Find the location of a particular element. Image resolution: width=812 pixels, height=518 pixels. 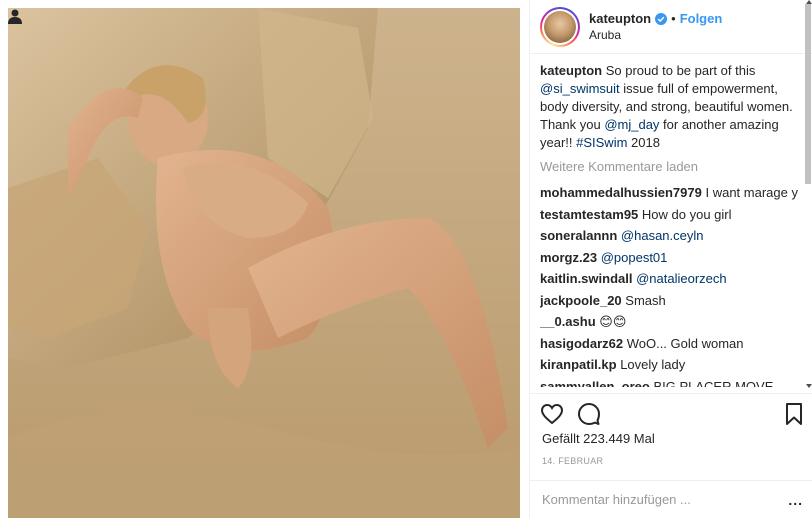

load-more-comments-button: Weitere Kommentare laden is located at coordinates (669, 167).